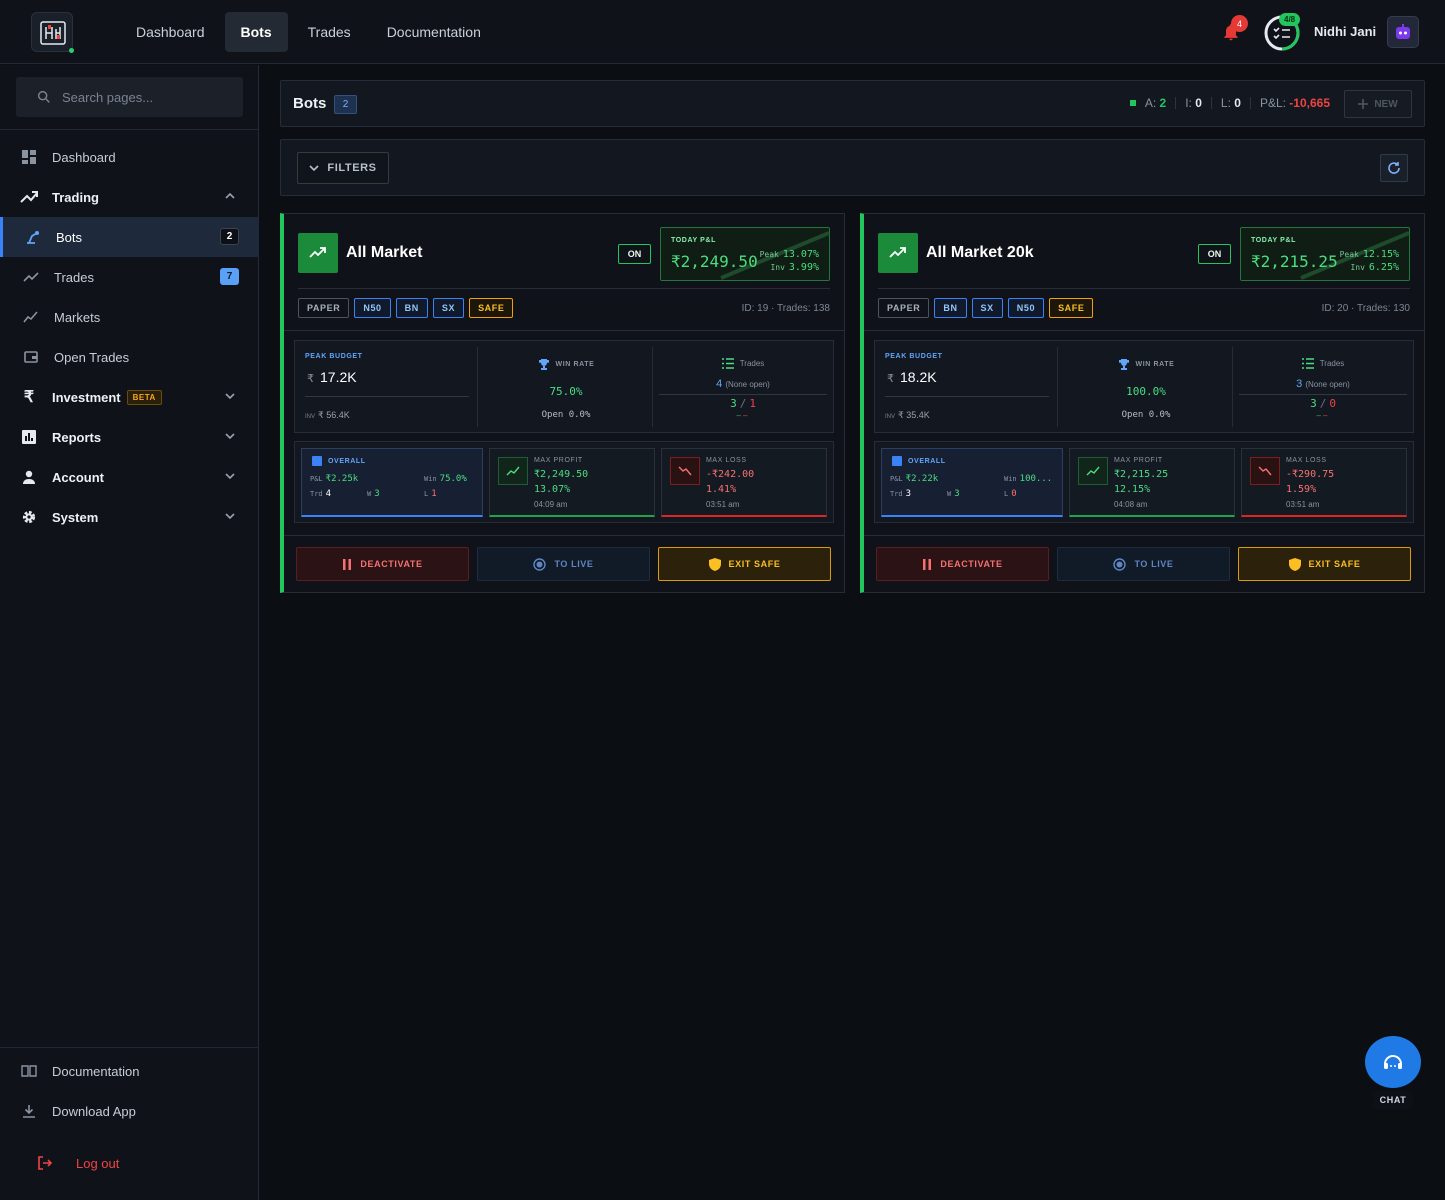 This screenshot has width=1445, height=1200. What do you see at coordinates (1225, 103) in the screenshot?
I see `live-label: L:` at bounding box center [1225, 103].